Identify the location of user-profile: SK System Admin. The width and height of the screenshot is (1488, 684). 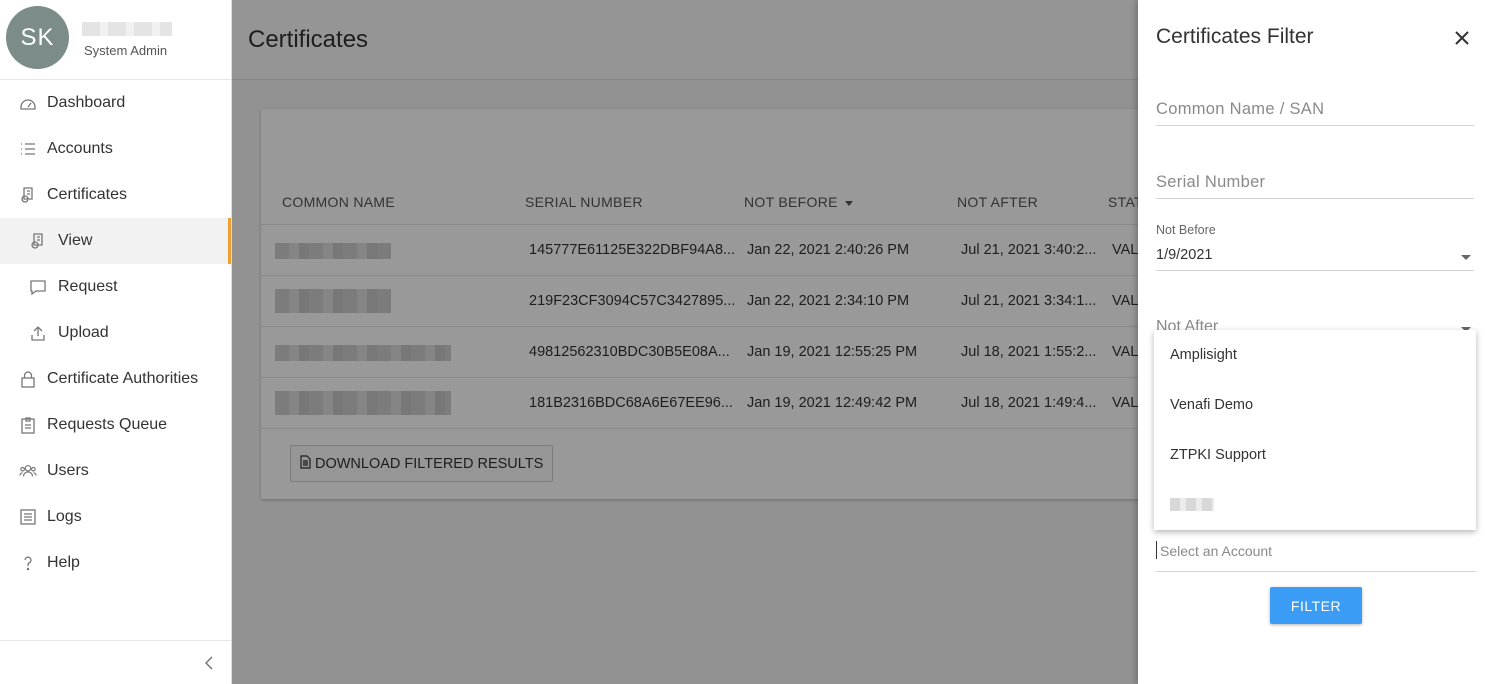
(115, 40).